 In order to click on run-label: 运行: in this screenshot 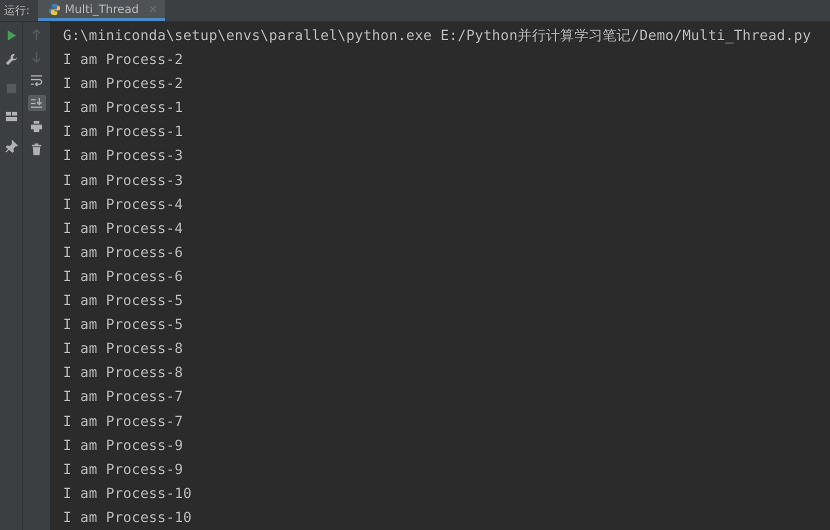, I will do `click(17, 11)`.